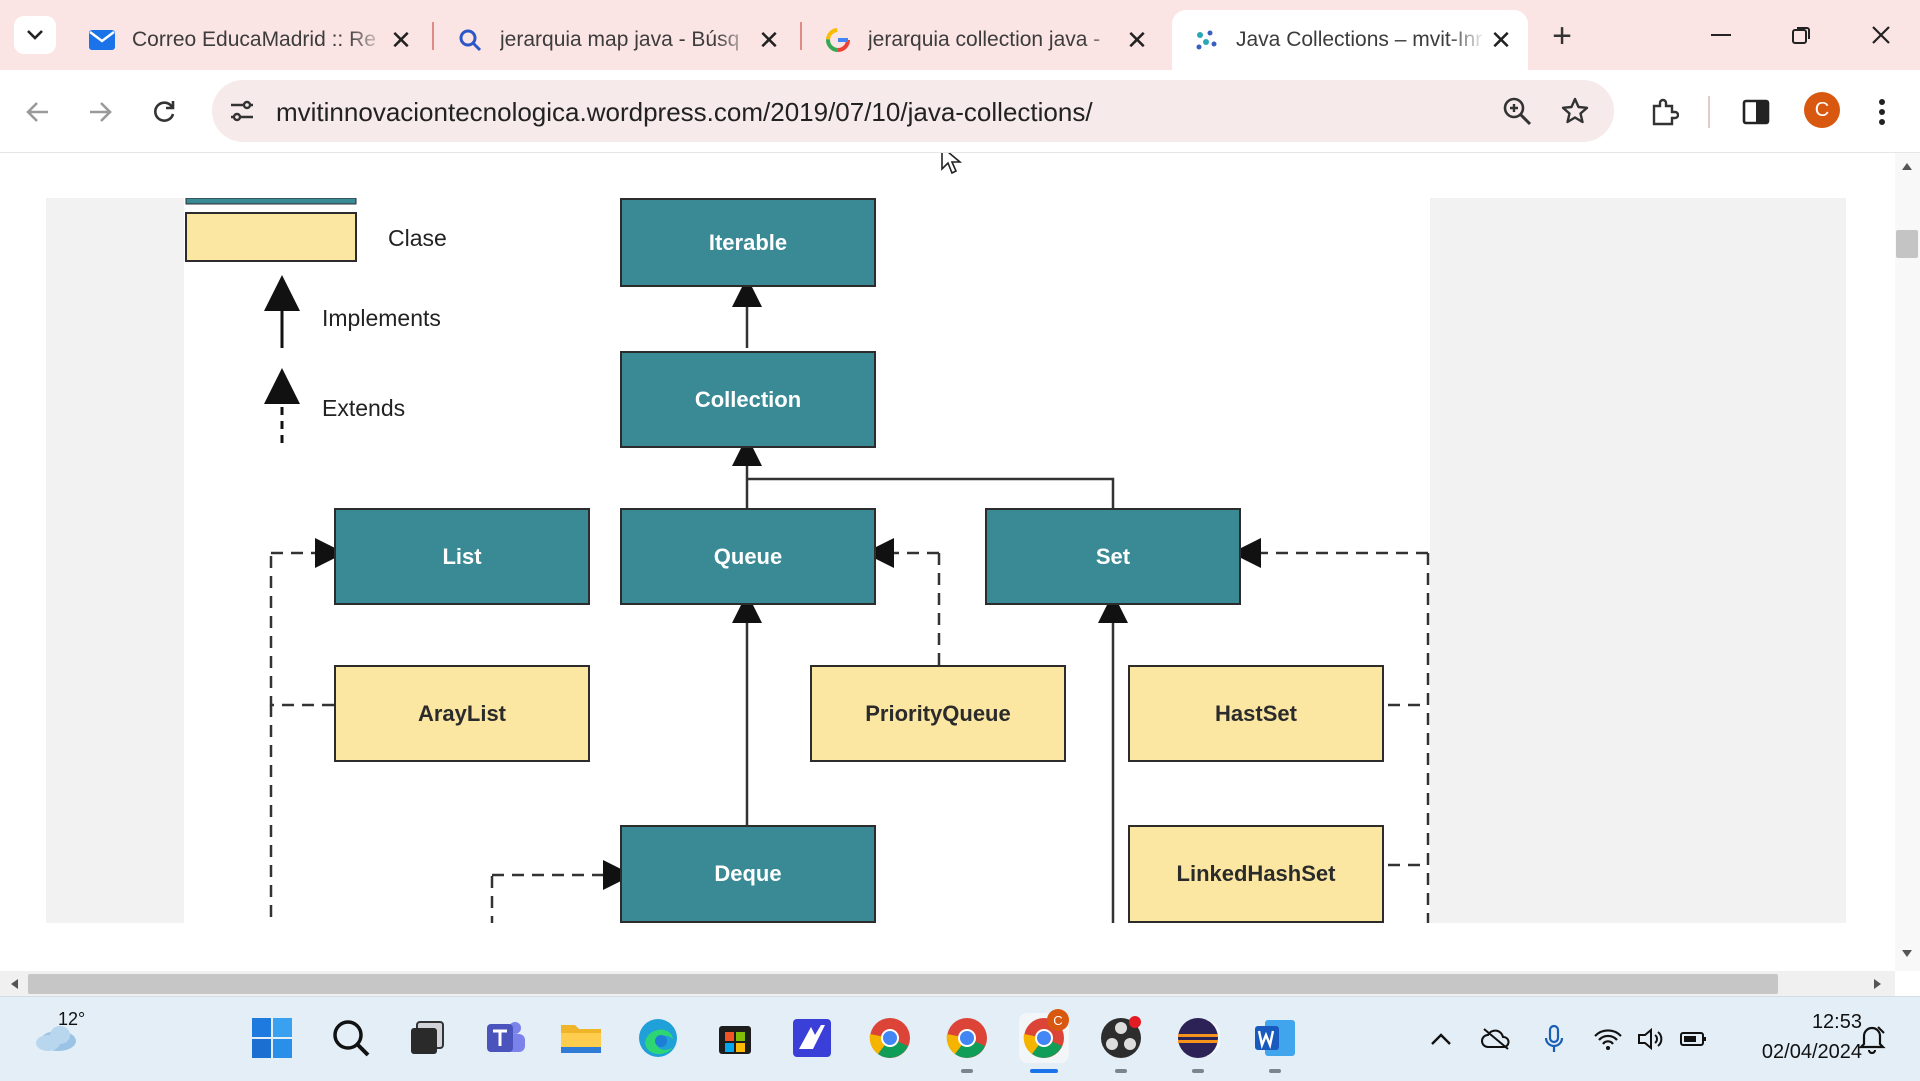 The height and width of the screenshot is (1081, 1920). What do you see at coordinates (1275, 1038) in the screenshot?
I see `word-icon` at bounding box center [1275, 1038].